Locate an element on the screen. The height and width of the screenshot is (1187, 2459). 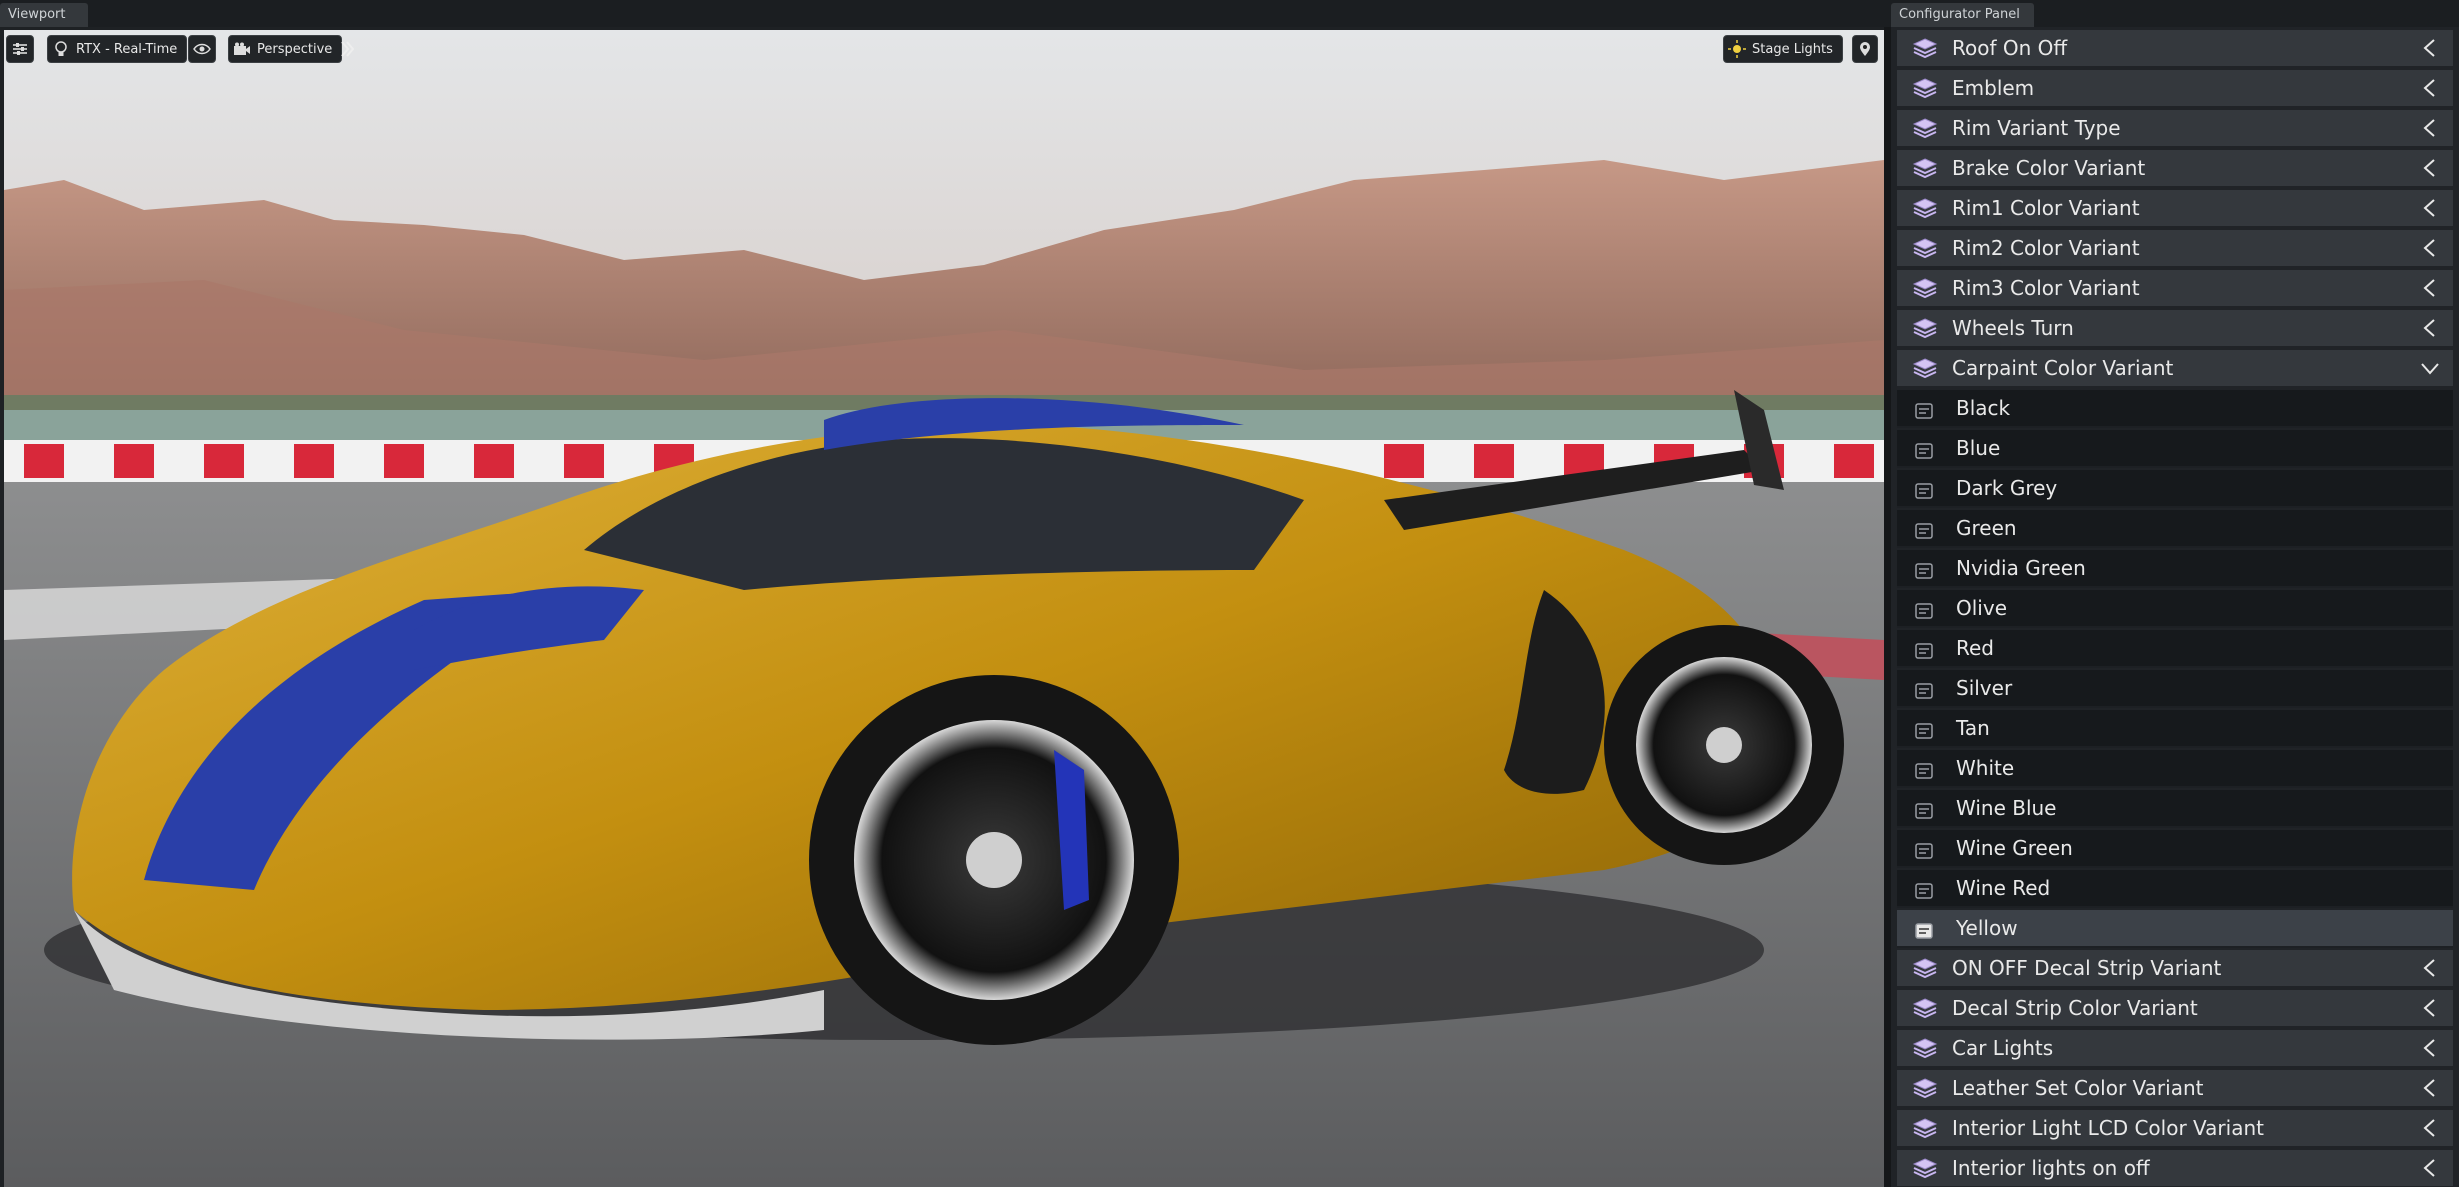
variant-option-label: Yellow is located at coordinates (1987, 928).